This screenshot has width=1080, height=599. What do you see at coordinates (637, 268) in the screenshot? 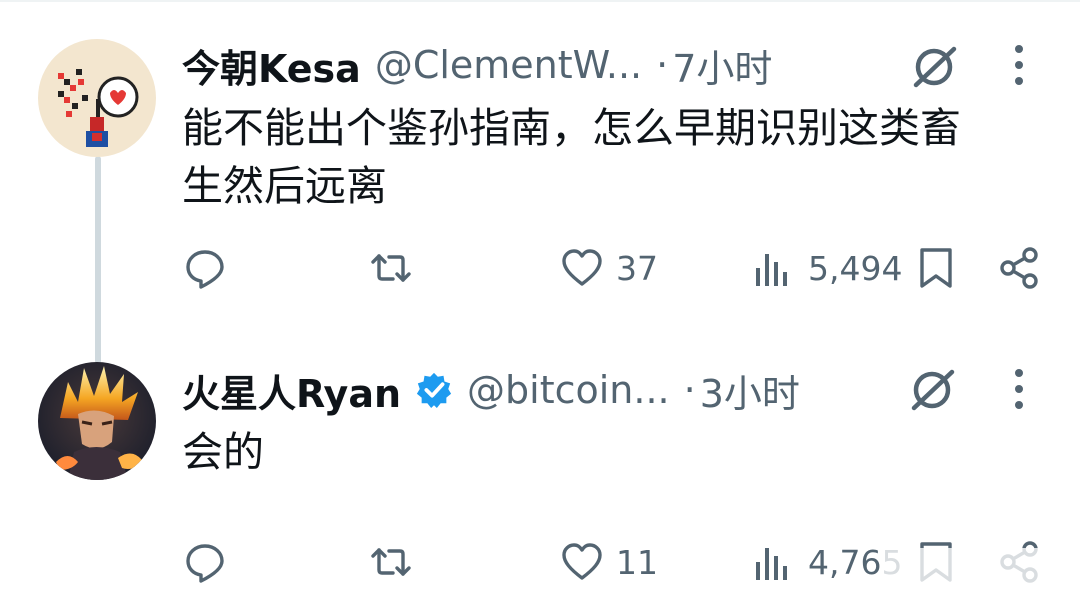
I see `like-count: 37` at bounding box center [637, 268].